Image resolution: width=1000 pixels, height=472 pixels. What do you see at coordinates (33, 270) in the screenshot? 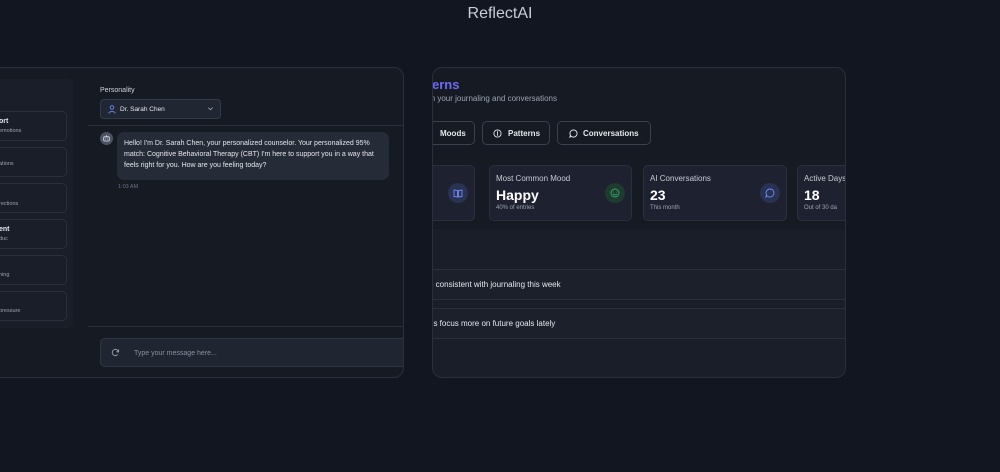
I see `sidebar-item-5: hing` at bounding box center [33, 270].